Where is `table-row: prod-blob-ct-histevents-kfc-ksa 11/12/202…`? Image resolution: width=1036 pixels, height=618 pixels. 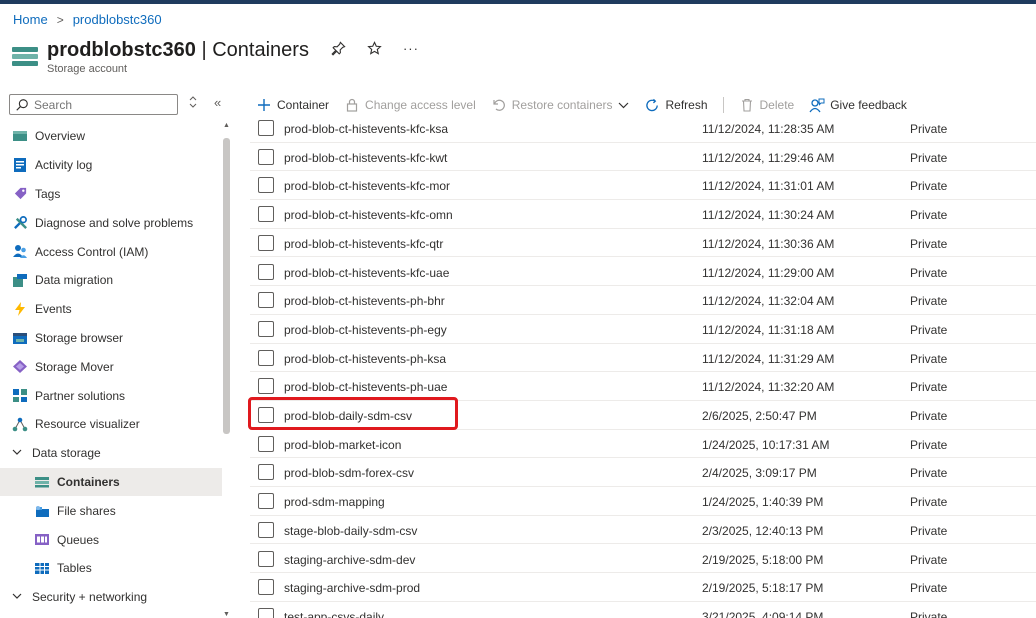
table-row: prod-blob-ct-histevents-kfc-ksa 11/12/202… is located at coordinates (643, 128).